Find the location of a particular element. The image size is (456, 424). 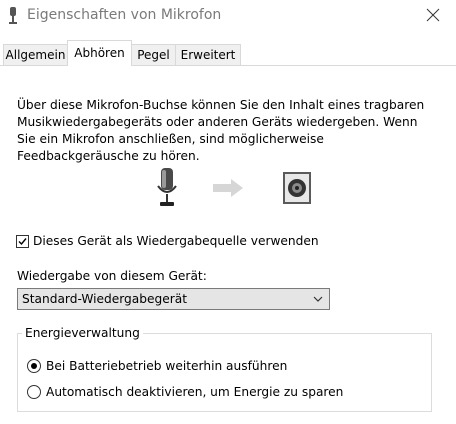

radio-keep-running: Bei Batteriebetrieb weiterhin ausführen is located at coordinates (157, 366).